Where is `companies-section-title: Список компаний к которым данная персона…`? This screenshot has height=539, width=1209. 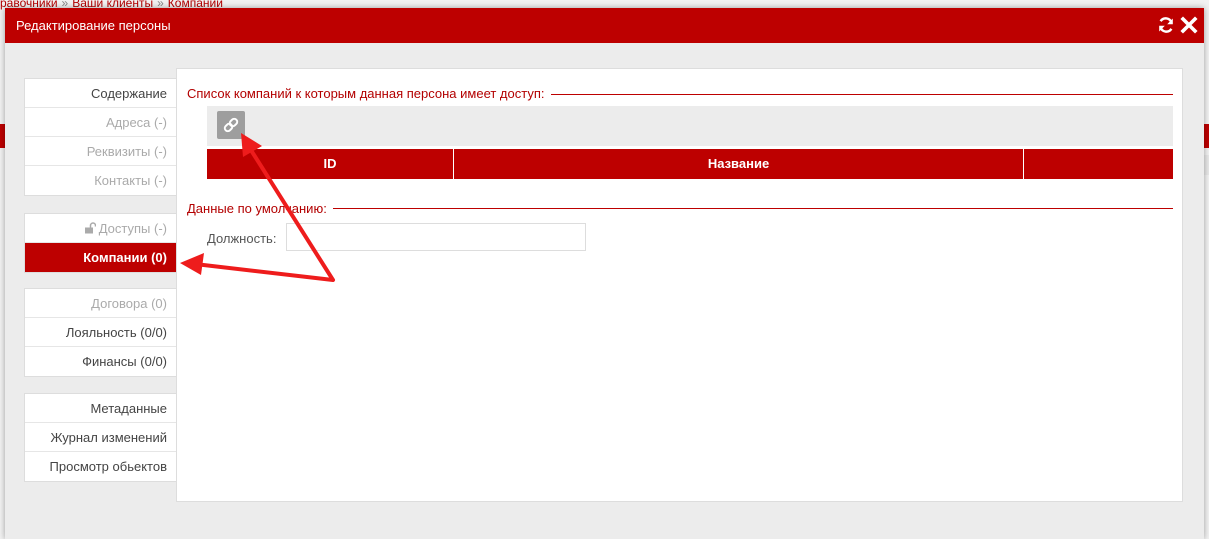 companies-section-title: Список компаний к которым данная персона… is located at coordinates (369, 93).